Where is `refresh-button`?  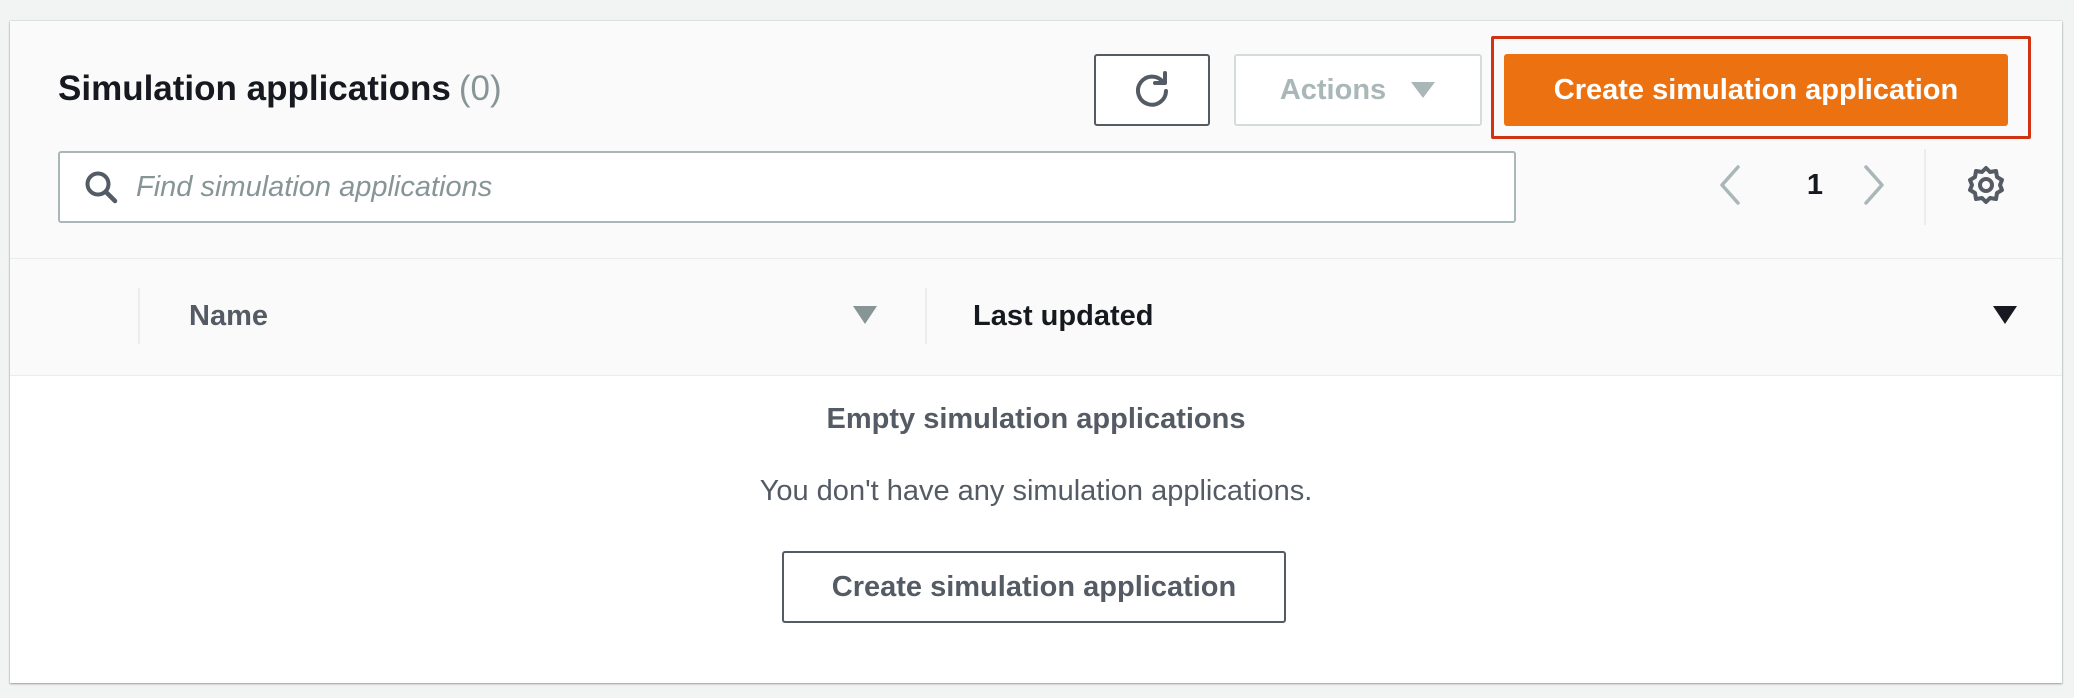 refresh-button is located at coordinates (1152, 90).